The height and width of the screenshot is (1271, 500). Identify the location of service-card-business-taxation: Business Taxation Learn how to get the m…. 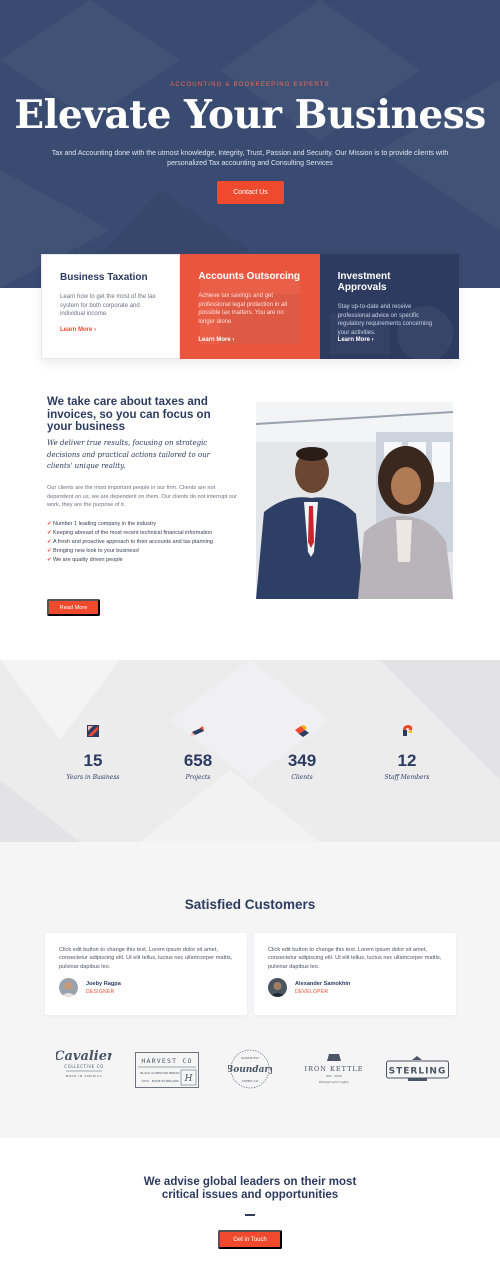
(111, 306).